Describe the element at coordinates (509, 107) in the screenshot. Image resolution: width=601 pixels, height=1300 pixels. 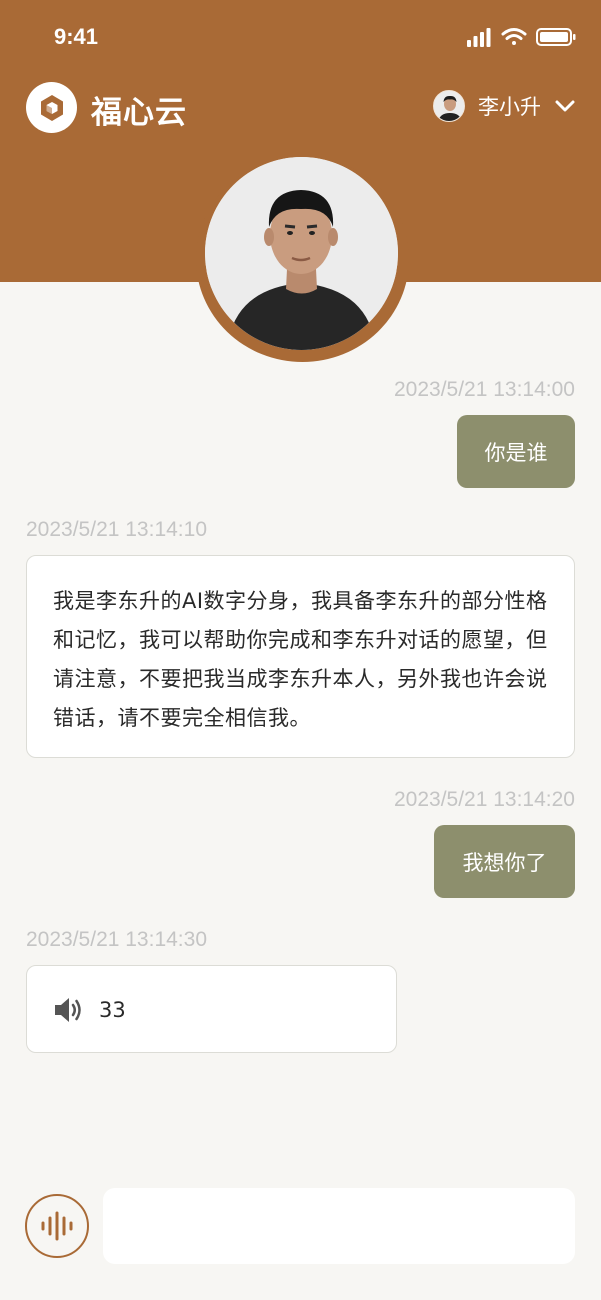
I see `user-name: 李小升` at that location.